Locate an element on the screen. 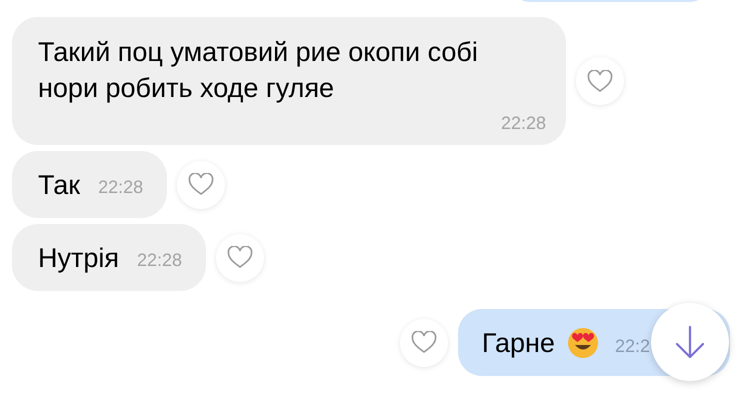 The image size is (750, 403). message-text: Нутрія is located at coordinates (78, 258).